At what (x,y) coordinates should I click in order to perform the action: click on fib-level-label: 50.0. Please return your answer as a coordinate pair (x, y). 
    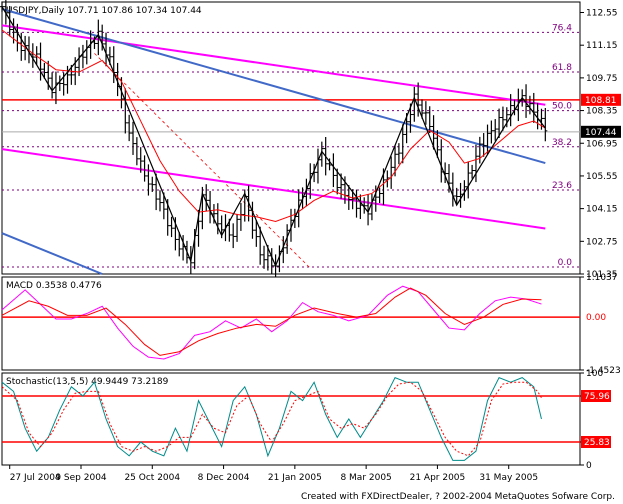
    Looking at the image, I should click on (562, 107).